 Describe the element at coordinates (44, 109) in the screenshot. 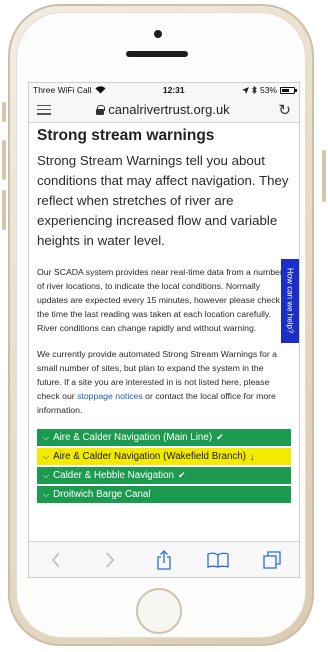

I see `reader-menu-icon` at that location.